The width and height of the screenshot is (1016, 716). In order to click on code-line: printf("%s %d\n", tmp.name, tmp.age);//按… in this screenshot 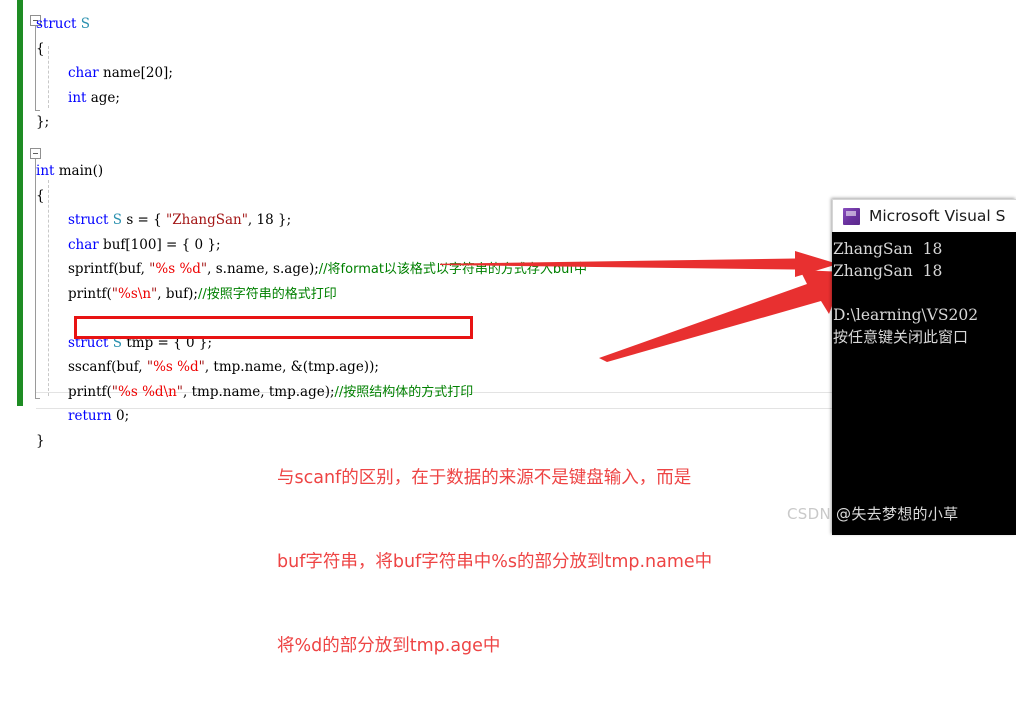, I will do `click(270, 392)`.